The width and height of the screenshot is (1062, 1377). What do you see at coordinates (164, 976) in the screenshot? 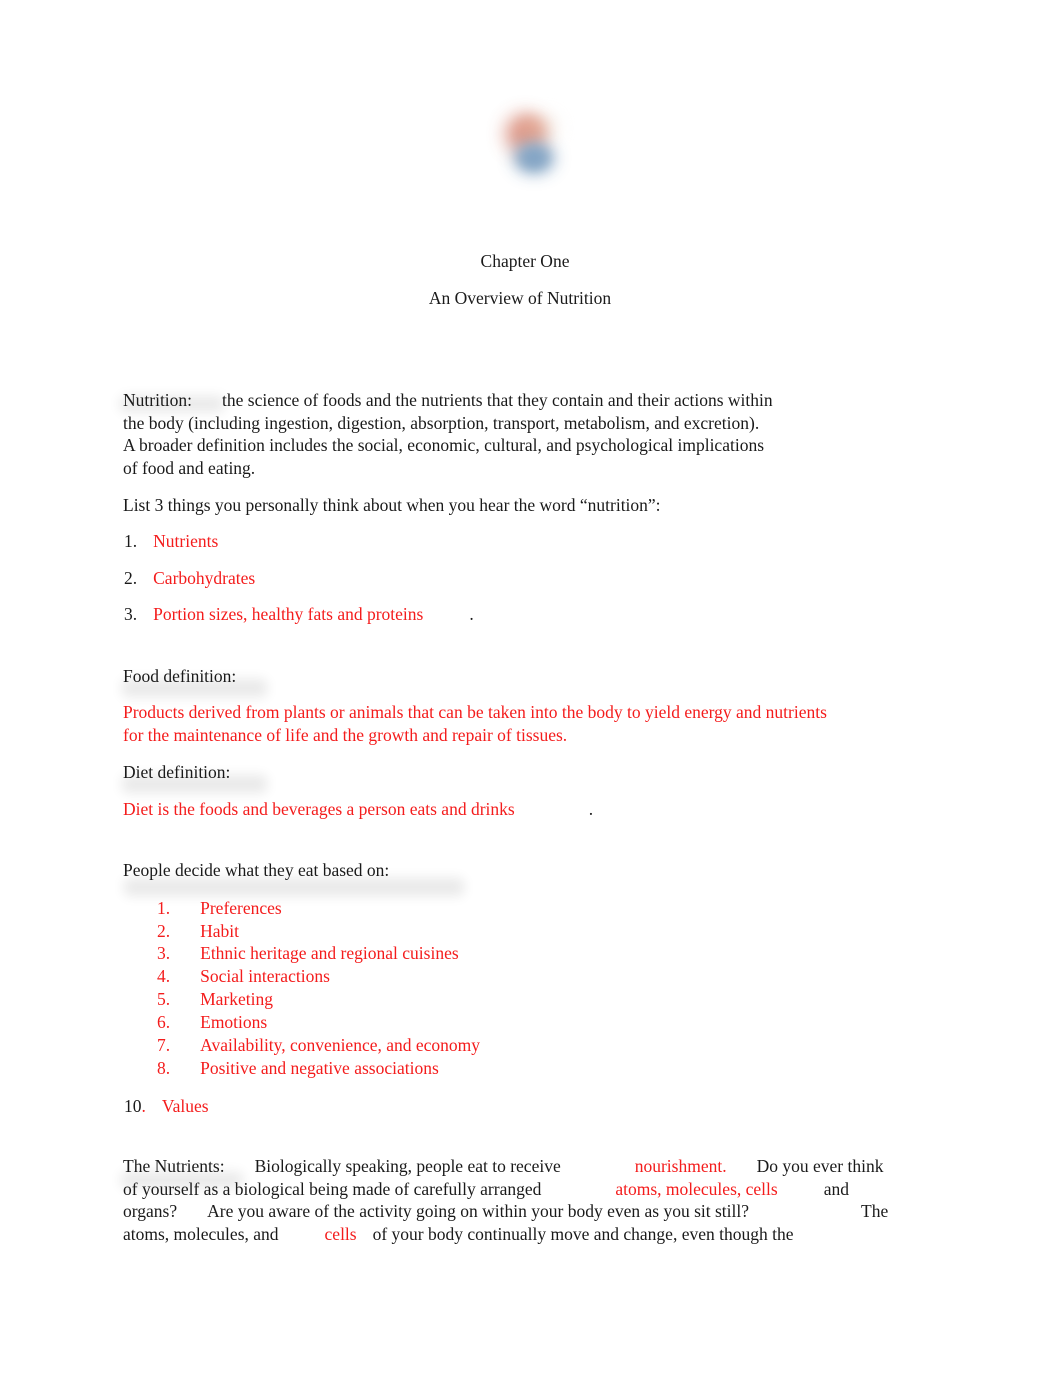
I see `list-number: 4.` at bounding box center [164, 976].